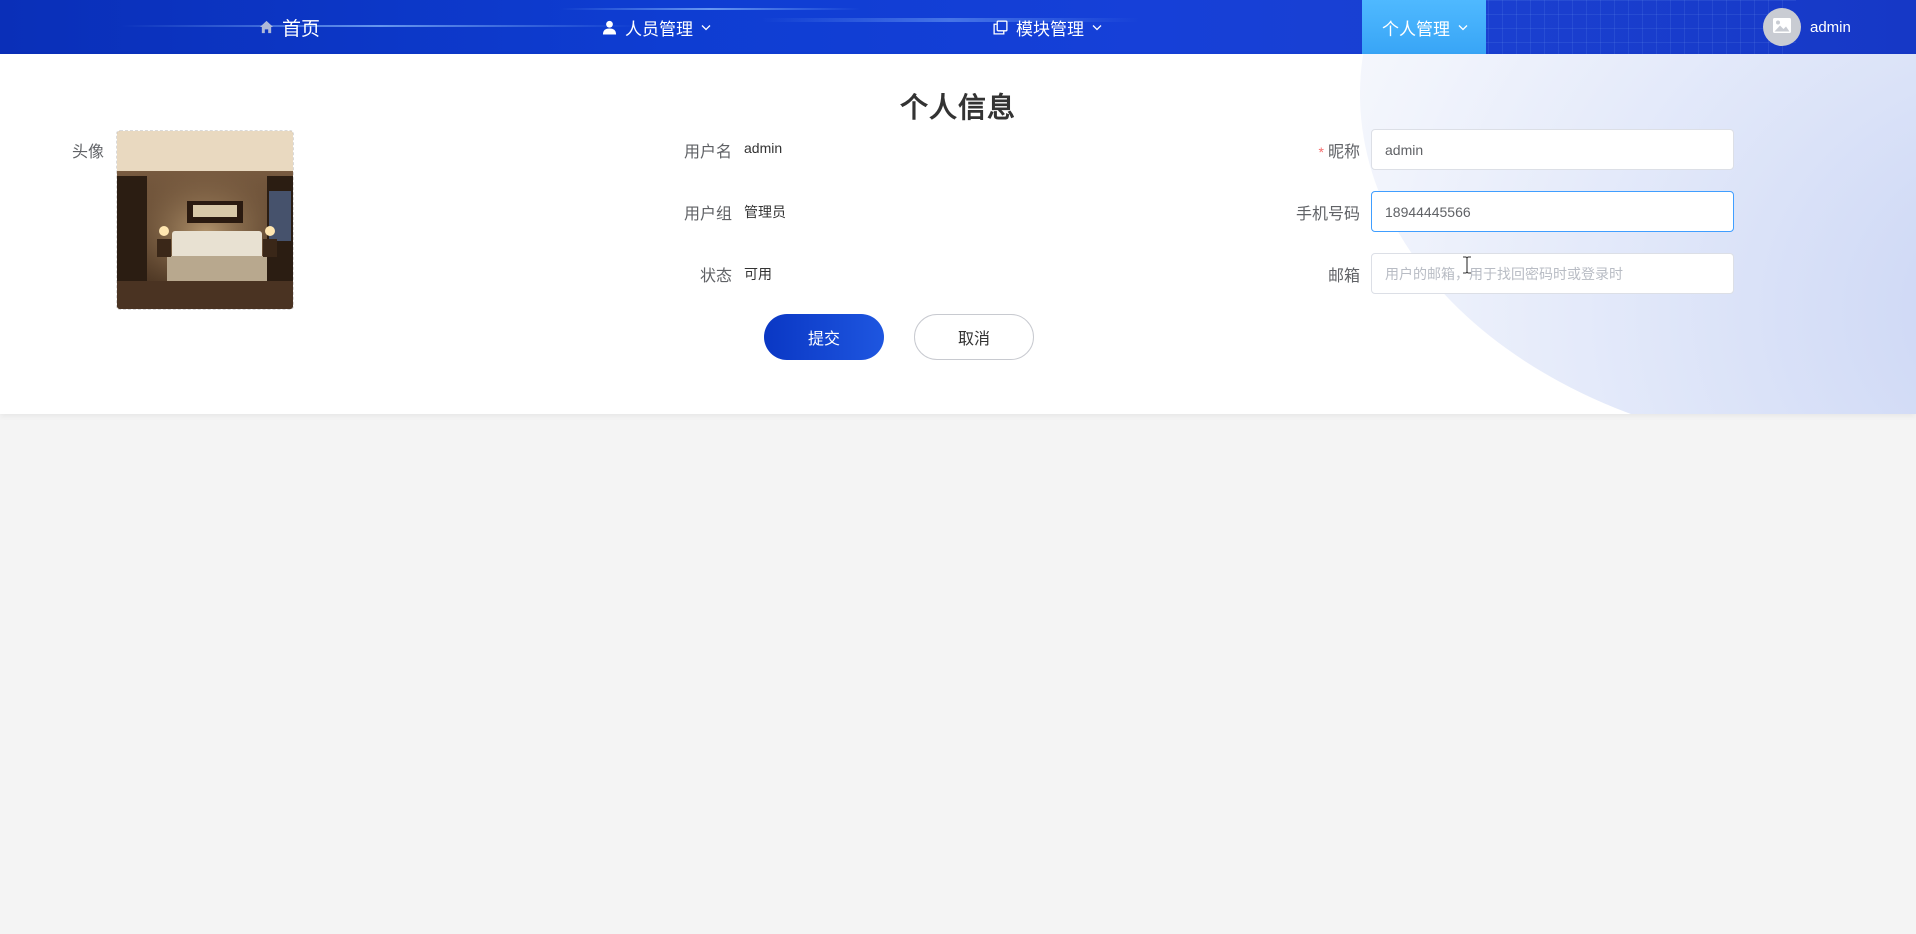 This screenshot has height=934, width=1916. I want to click on nickname-label: * 昵称, so click(1310, 150).